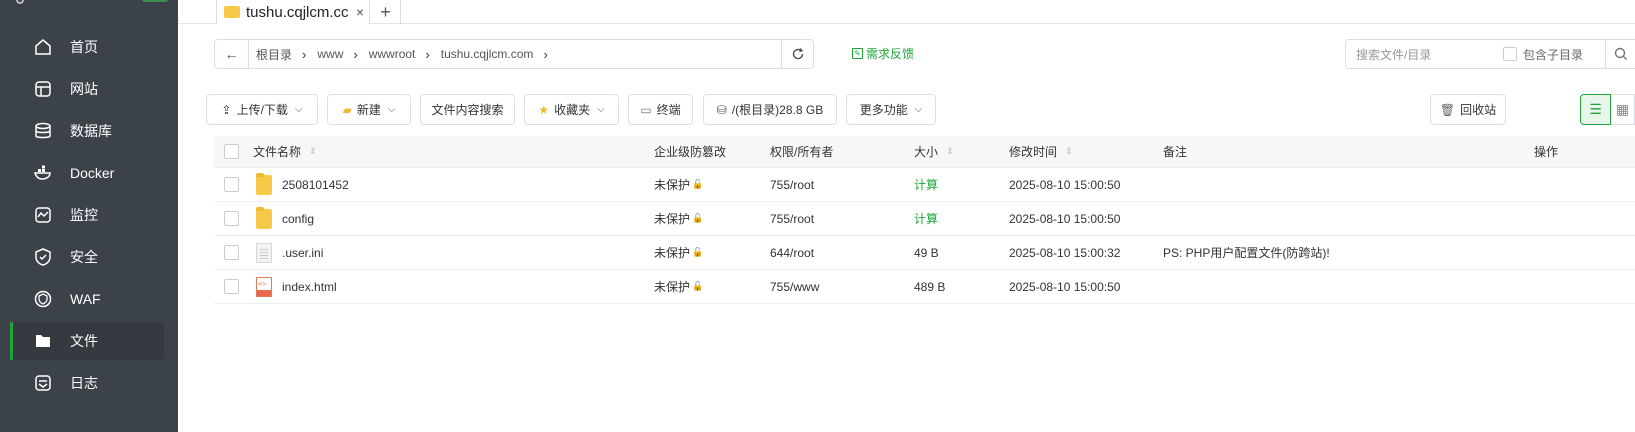  I want to click on terminal-button: ▭ 终端, so click(660, 109).